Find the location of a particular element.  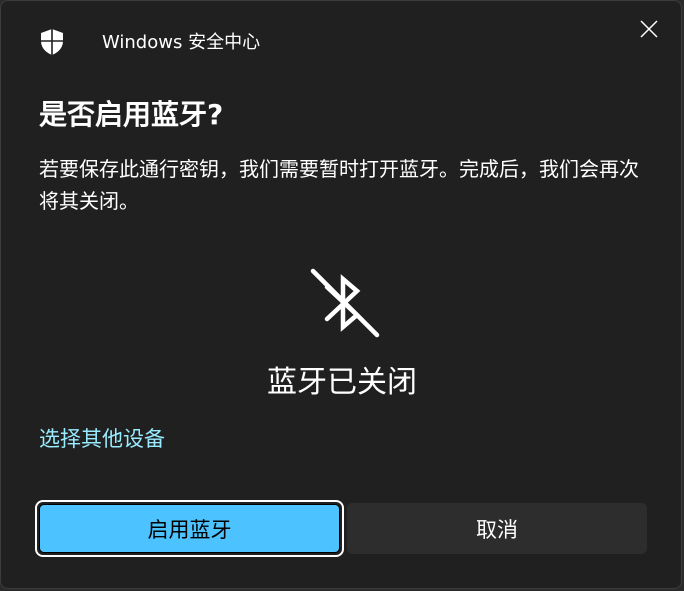

shield-icon is located at coordinates (52, 42).